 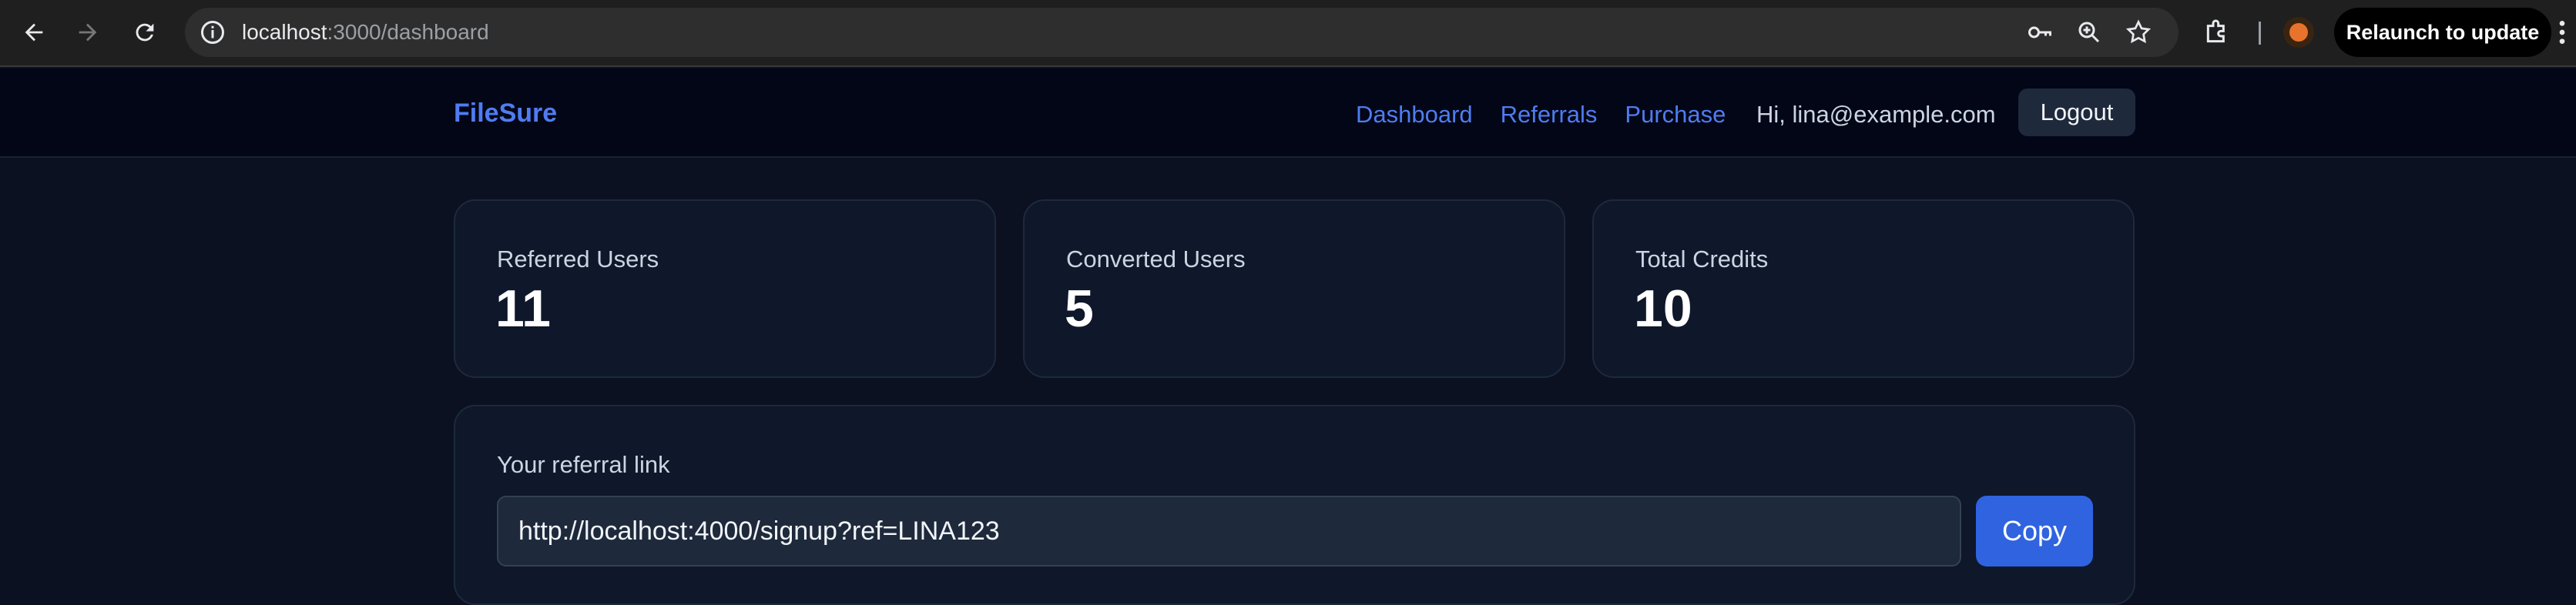 I want to click on address-bar: localhost:3000/dashboard, so click(x=1182, y=32).